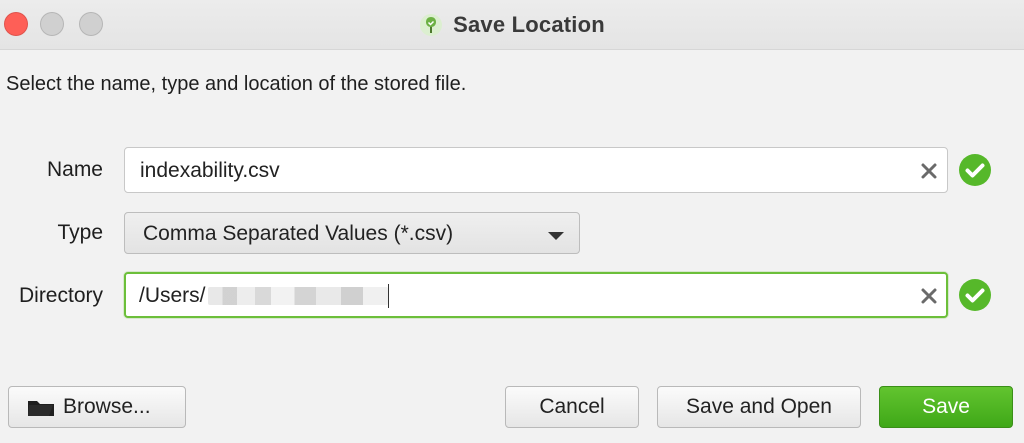 Image resolution: width=1024 pixels, height=443 pixels. What do you see at coordinates (975, 170) in the screenshot?
I see `name-valid-check-icon` at bounding box center [975, 170].